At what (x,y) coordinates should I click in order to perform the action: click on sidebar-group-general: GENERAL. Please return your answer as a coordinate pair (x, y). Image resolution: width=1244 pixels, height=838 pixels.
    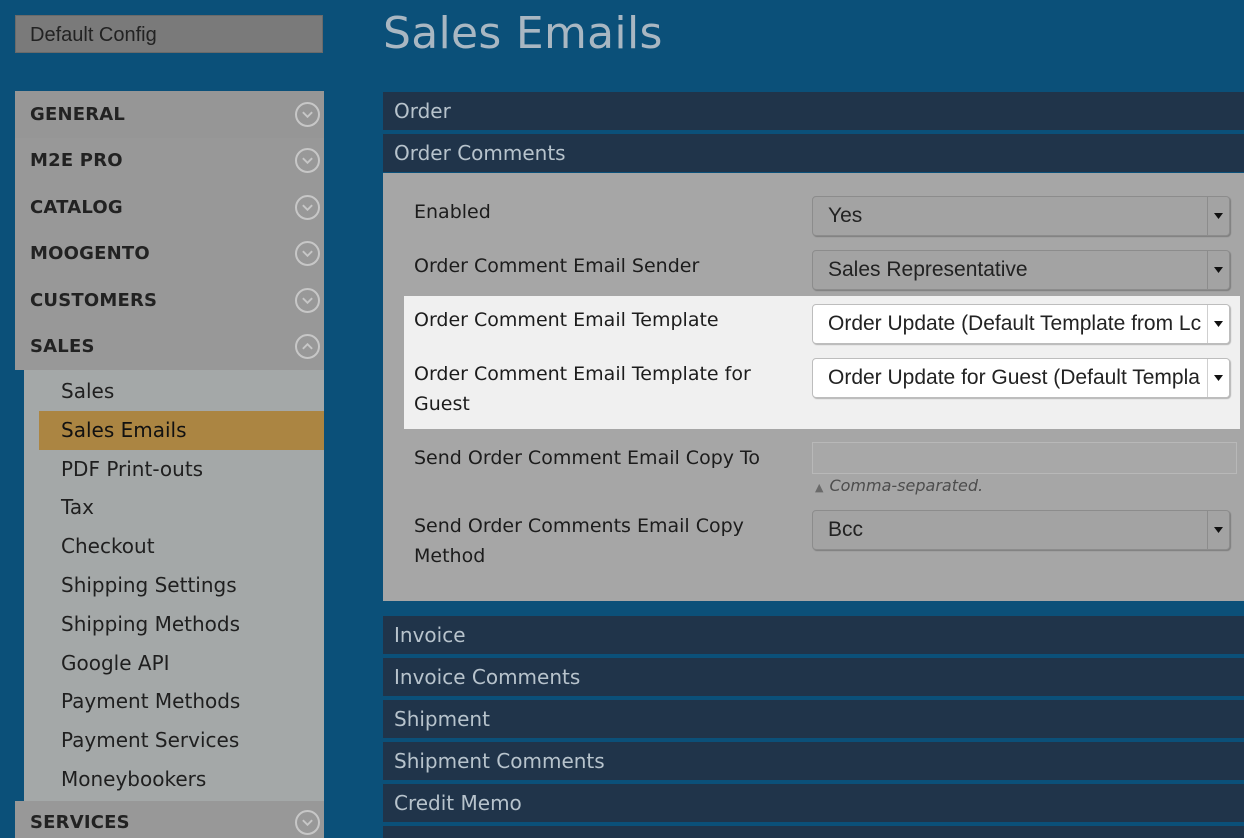
    Looking at the image, I should click on (169, 114).